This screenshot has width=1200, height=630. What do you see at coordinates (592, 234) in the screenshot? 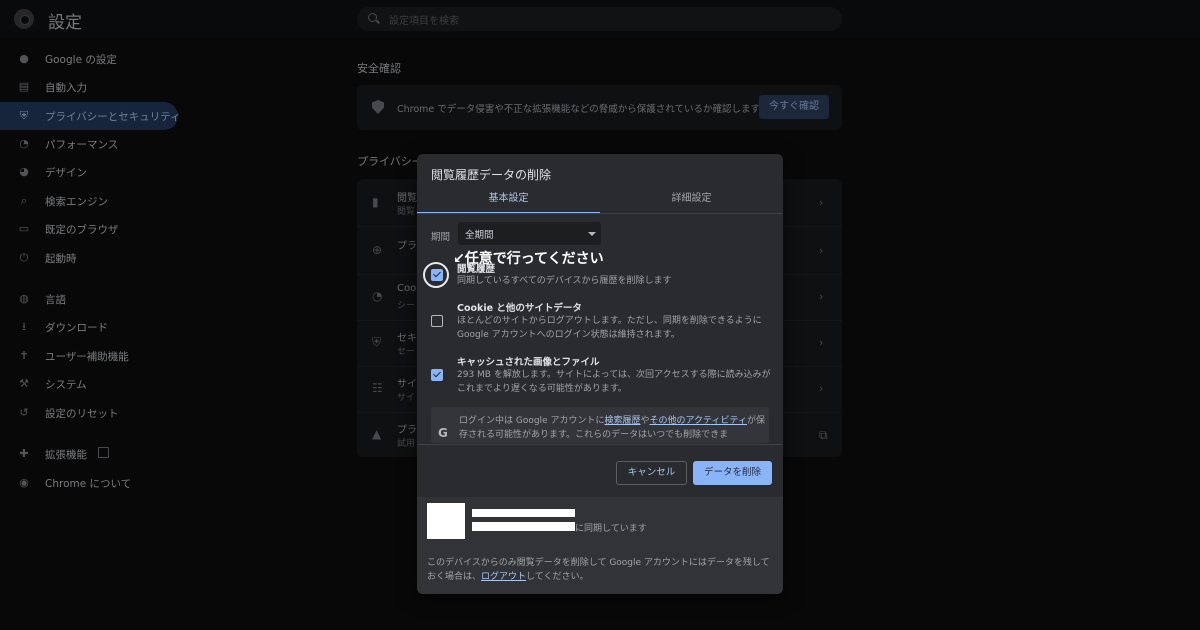
I see `dropdown-caret-icon` at bounding box center [592, 234].